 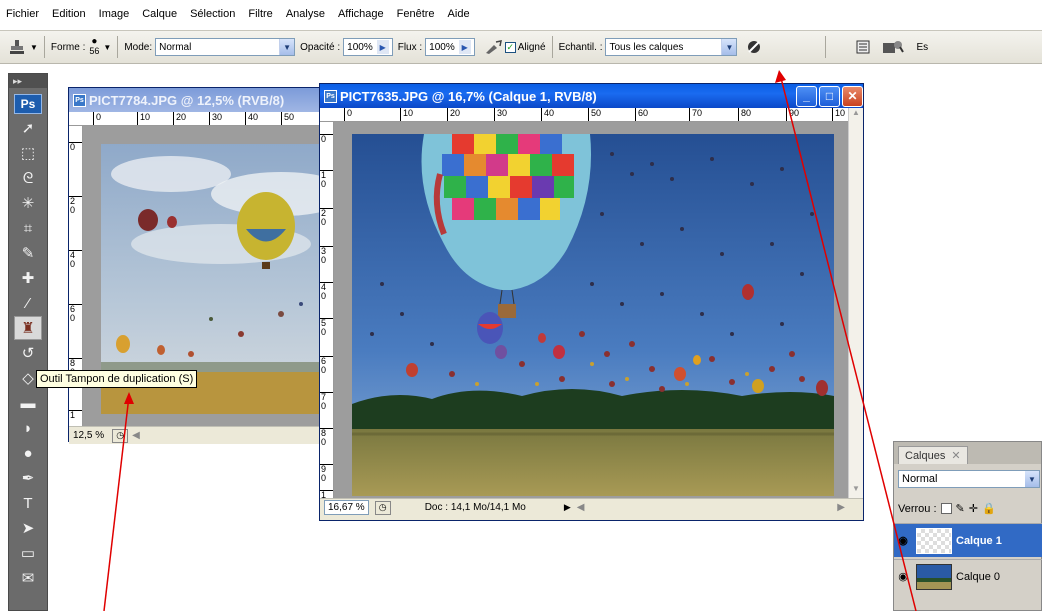 I want to click on menu-analyse: Analyse, so click(x=305, y=14).